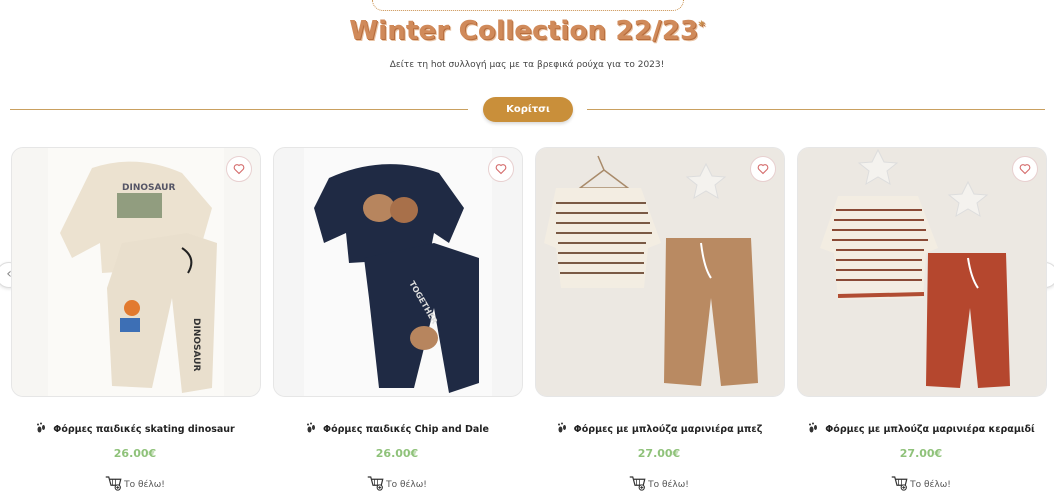 The width and height of the screenshot is (1054, 501). I want to click on product-name: Φόρμες με μπλούζα μαρινιέρα κεραμιδί, so click(921, 428).